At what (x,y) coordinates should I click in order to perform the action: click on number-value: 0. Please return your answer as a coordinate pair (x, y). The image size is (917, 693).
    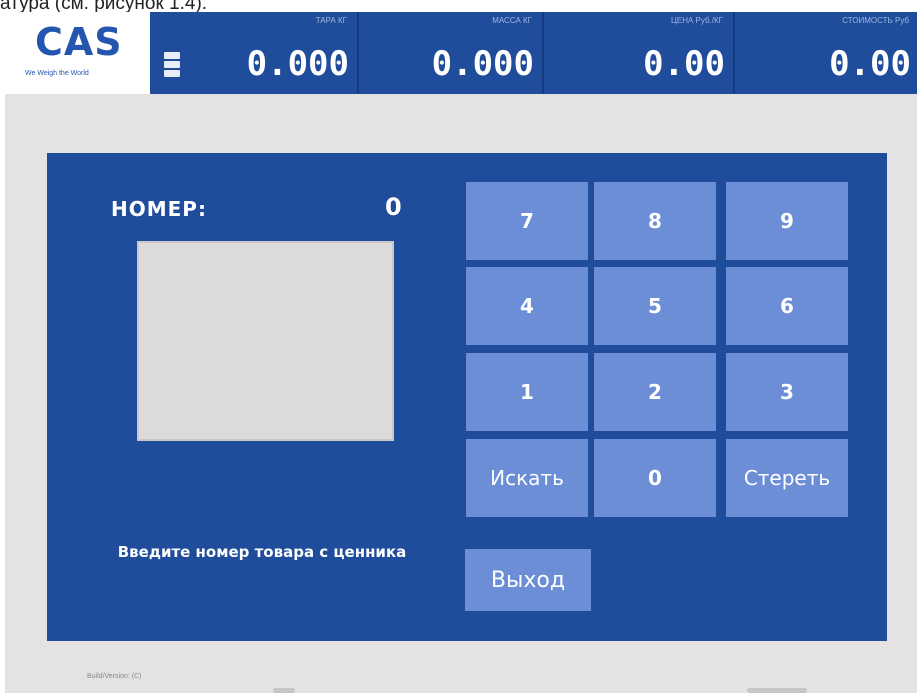
    Looking at the image, I should click on (393, 207).